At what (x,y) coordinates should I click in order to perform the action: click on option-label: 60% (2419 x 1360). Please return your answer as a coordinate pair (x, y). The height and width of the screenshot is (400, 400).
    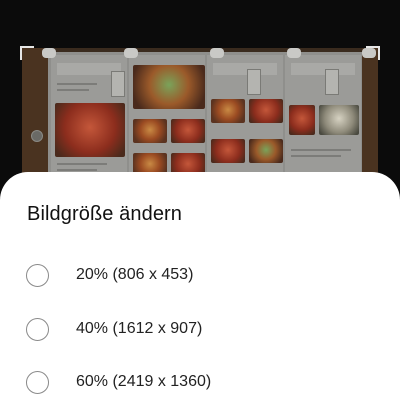
    Looking at the image, I should click on (144, 381).